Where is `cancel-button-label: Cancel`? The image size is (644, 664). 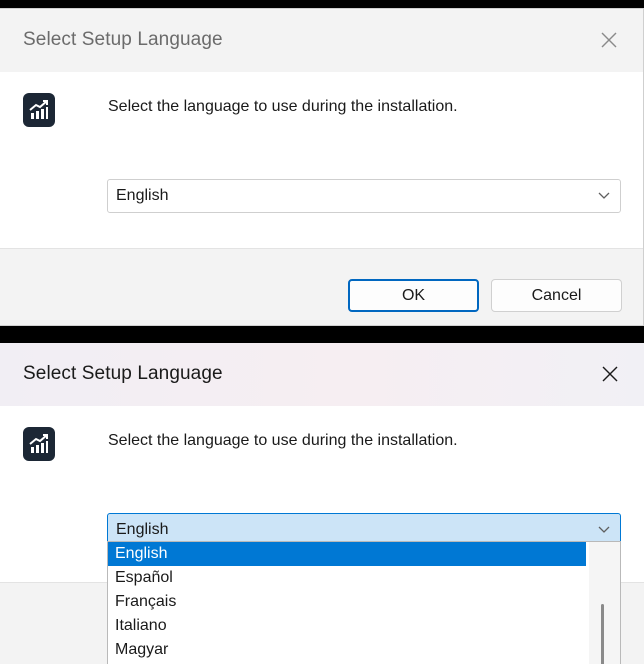
cancel-button-label: Cancel is located at coordinates (556, 295).